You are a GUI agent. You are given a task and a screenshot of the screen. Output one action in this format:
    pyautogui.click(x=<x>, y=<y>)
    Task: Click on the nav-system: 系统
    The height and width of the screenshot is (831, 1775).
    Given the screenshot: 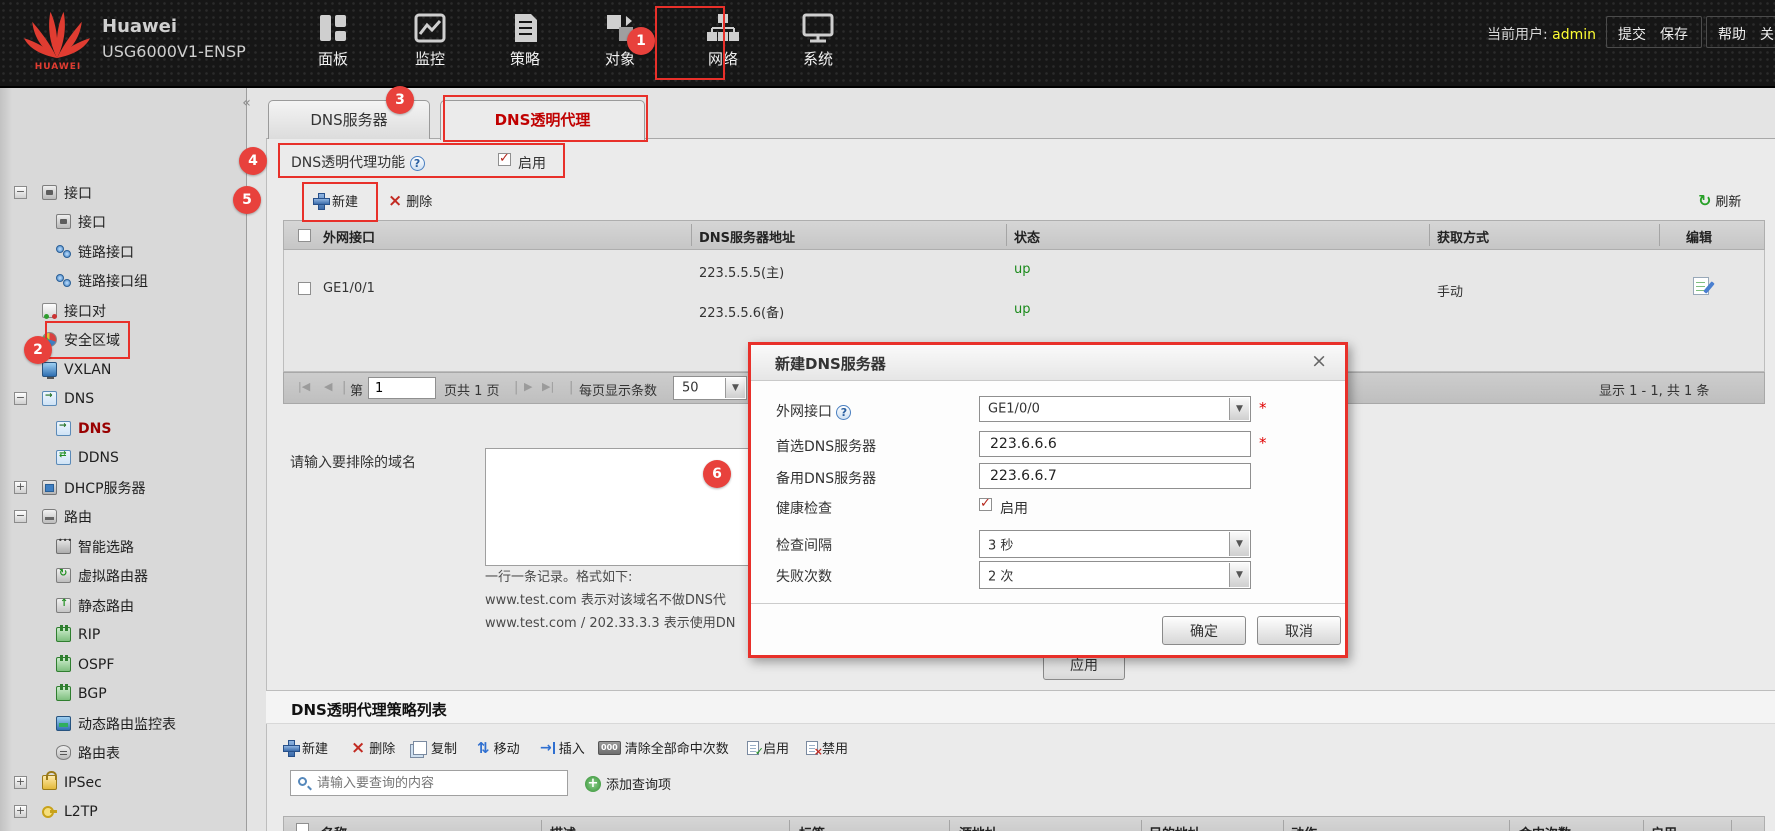 What is the action you would take?
    pyautogui.click(x=818, y=40)
    